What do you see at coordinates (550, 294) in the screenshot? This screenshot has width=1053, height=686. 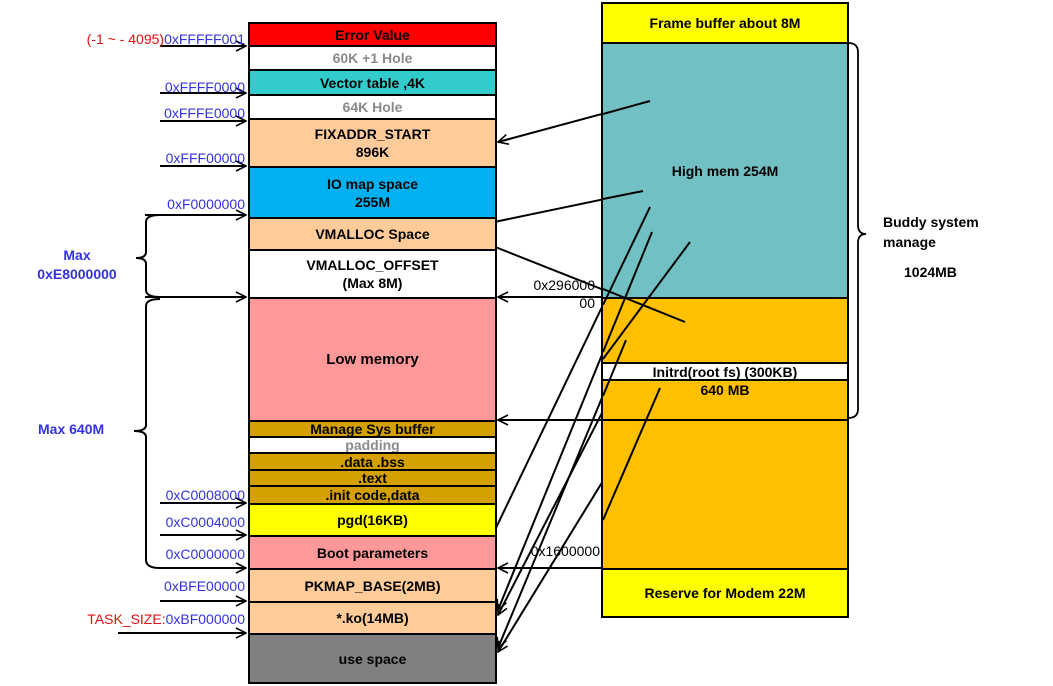 I see `boundary-label-296: 0x296000 00` at bounding box center [550, 294].